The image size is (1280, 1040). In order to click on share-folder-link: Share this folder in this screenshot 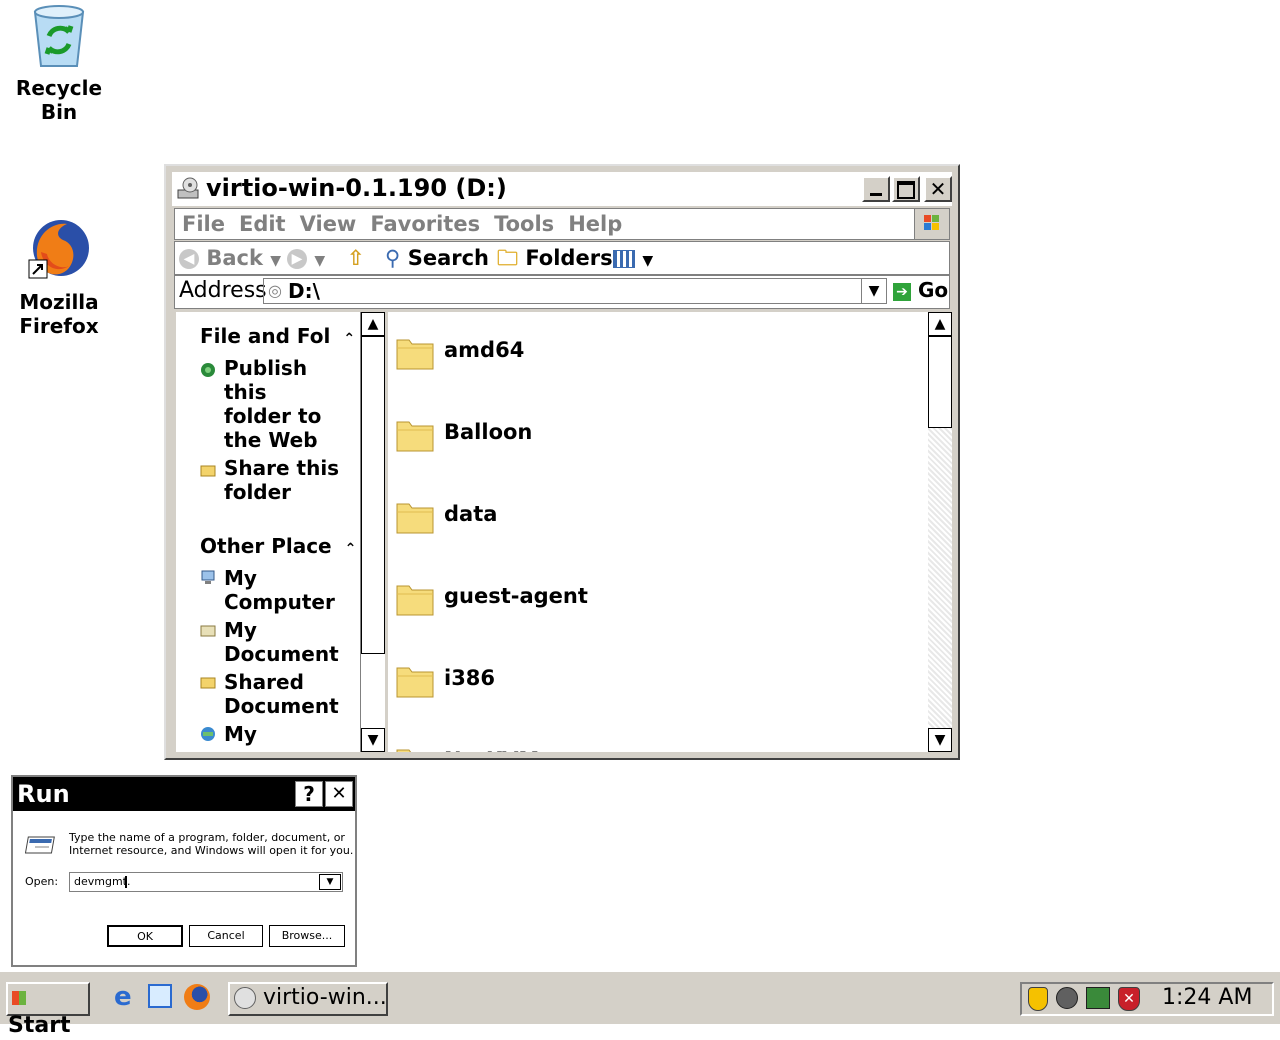, I will do `click(284, 480)`.